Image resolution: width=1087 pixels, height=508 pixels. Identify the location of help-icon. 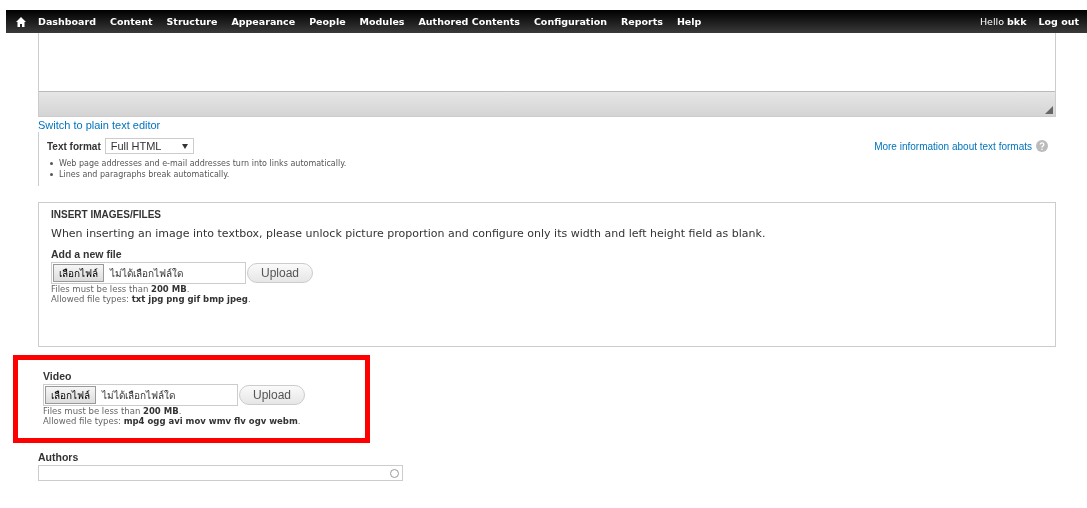
(1042, 146).